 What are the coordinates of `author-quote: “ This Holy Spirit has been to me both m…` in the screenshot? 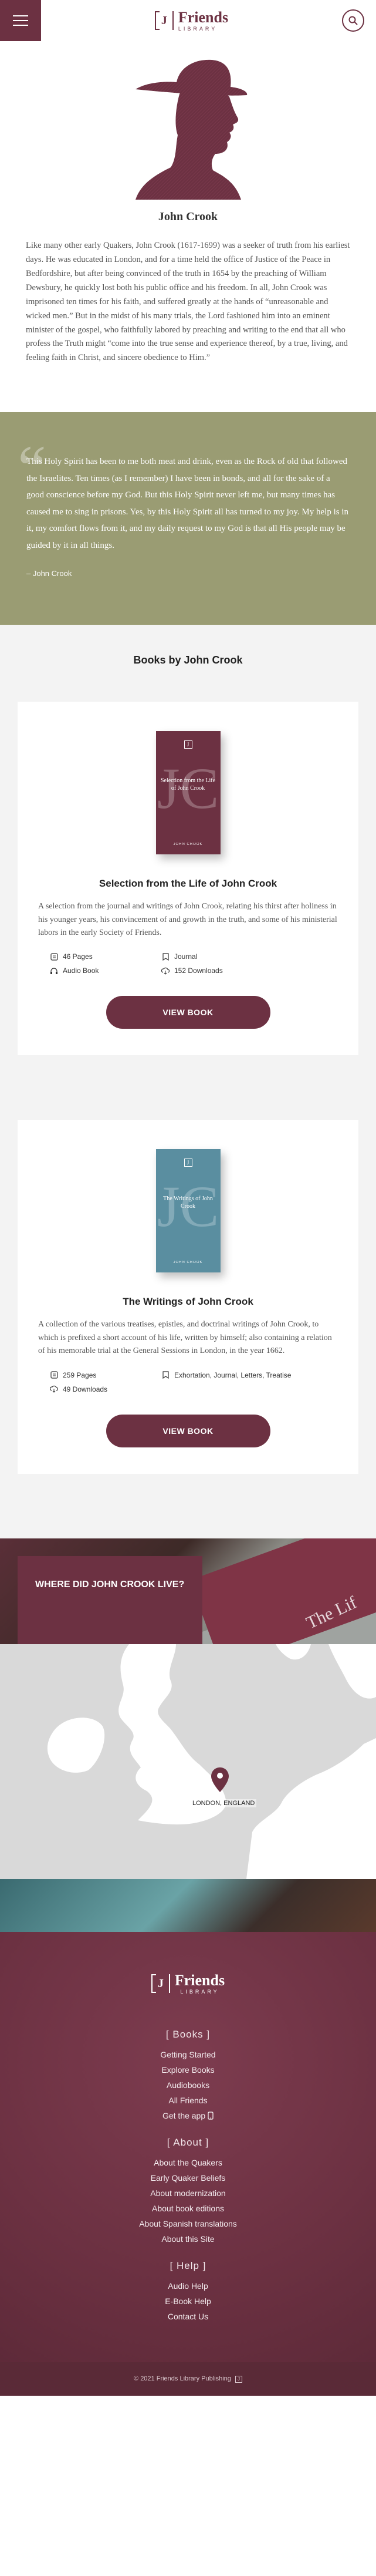 It's located at (188, 518).